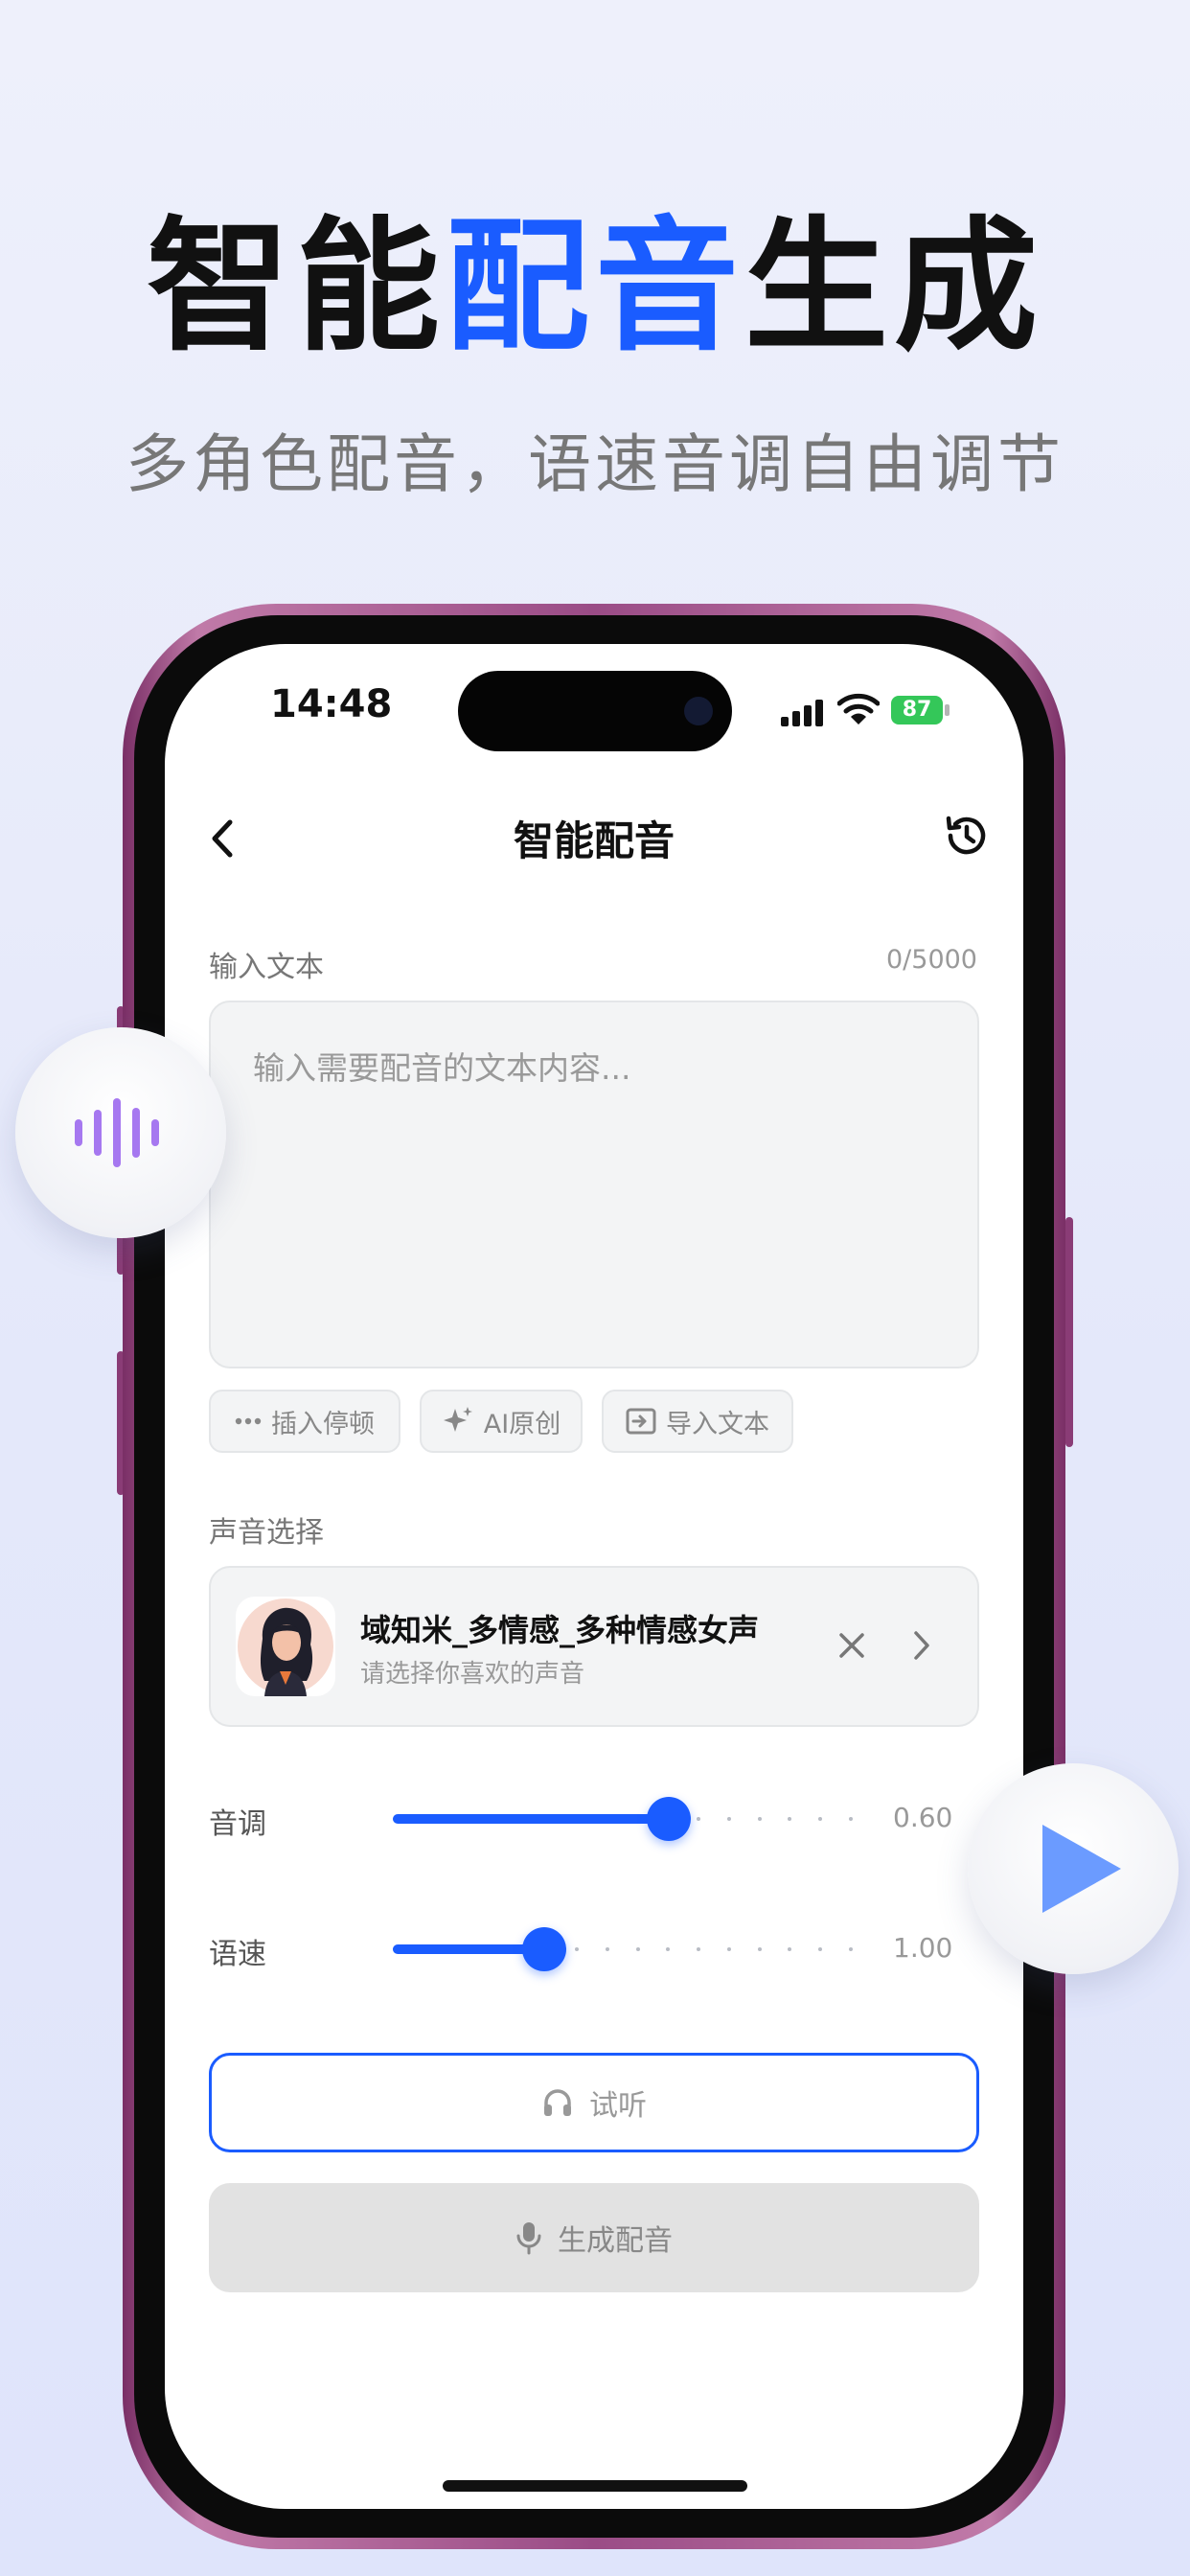  What do you see at coordinates (852, 1645) in the screenshot?
I see `clear-voice-icon` at bounding box center [852, 1645].